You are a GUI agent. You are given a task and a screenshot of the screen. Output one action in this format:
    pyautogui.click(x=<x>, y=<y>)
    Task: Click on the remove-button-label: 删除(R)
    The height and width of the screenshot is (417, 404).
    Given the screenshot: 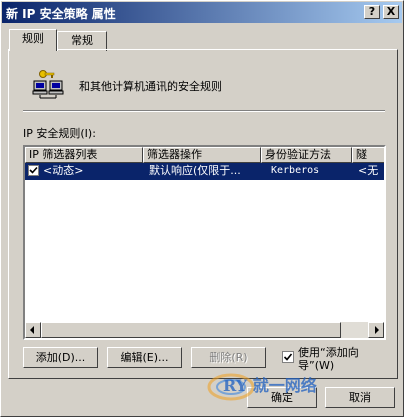 What is the action you would take?
    pyautogui.click(x=228, y=357)
    